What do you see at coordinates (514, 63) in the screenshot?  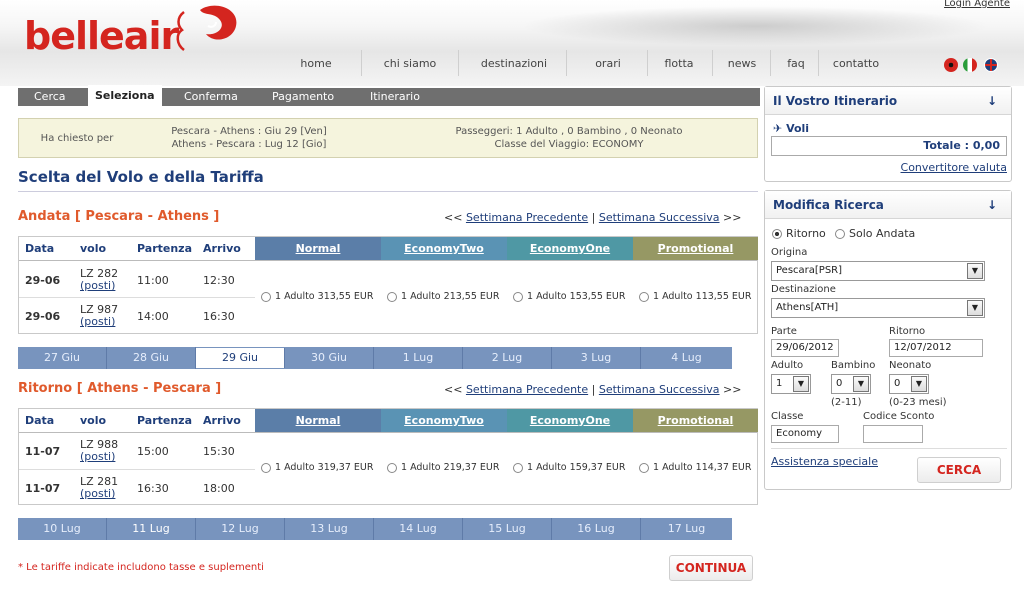 I see `nav-destinazioni: destinazioni` at bounding box center [514, 63].